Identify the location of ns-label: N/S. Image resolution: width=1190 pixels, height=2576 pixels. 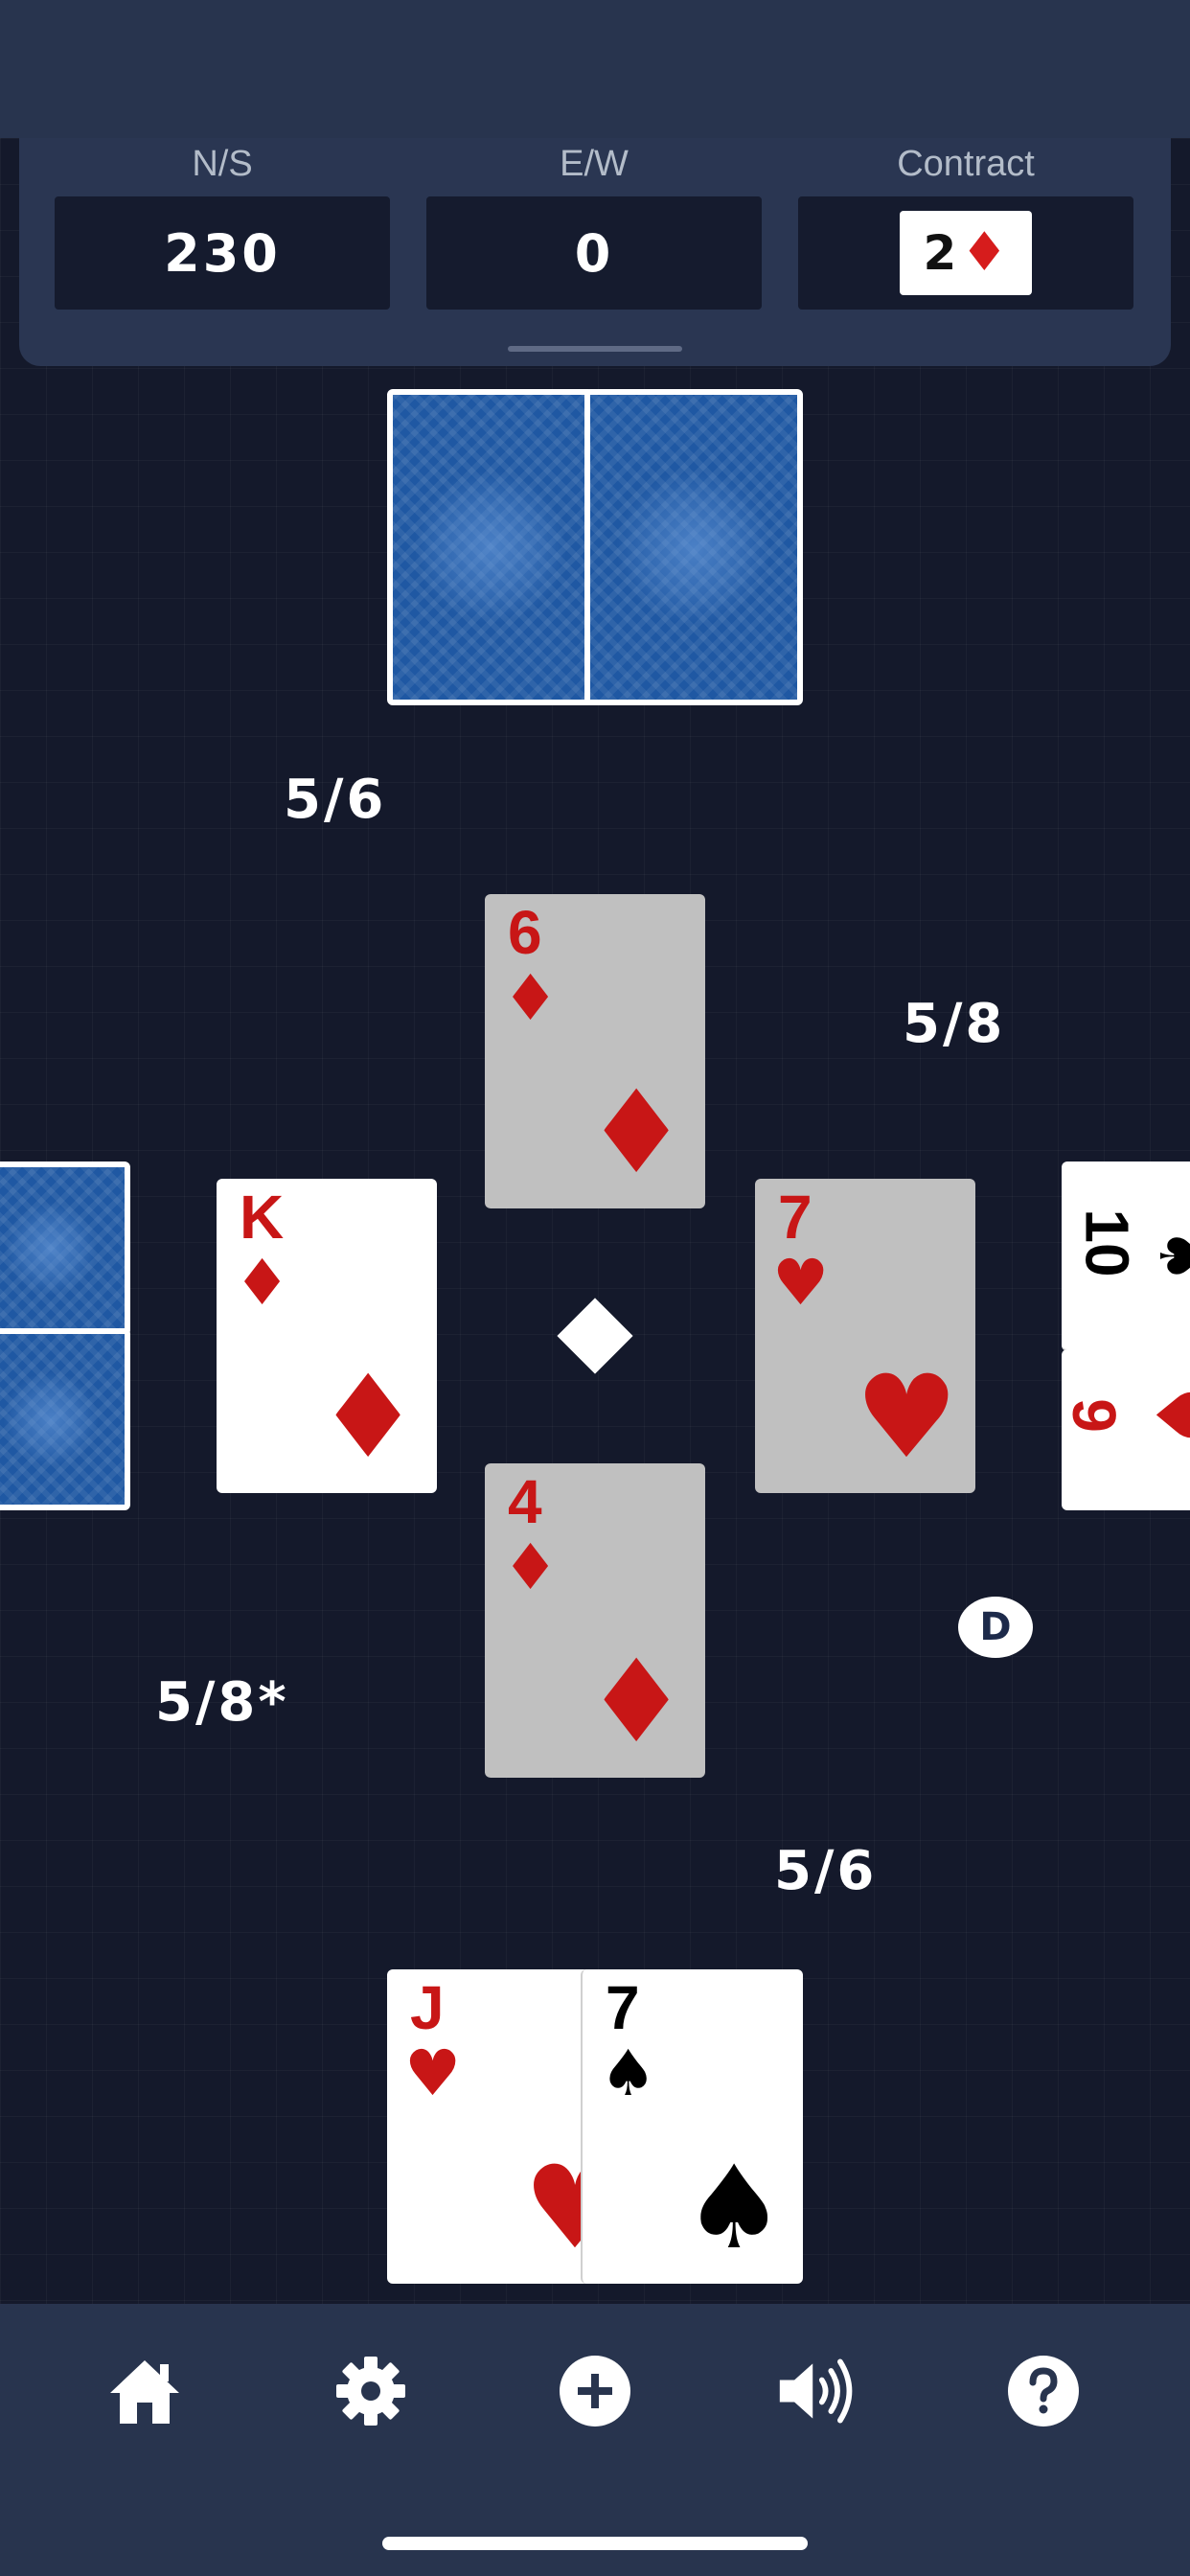
(222, 164).